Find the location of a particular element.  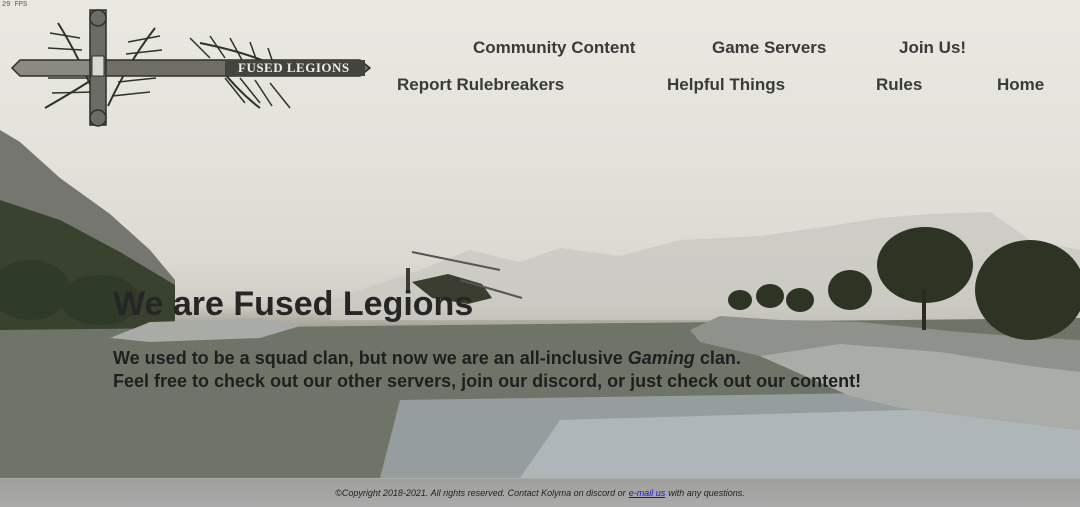

footer-email-link: e-mail us is located at coordinates (647, 493).